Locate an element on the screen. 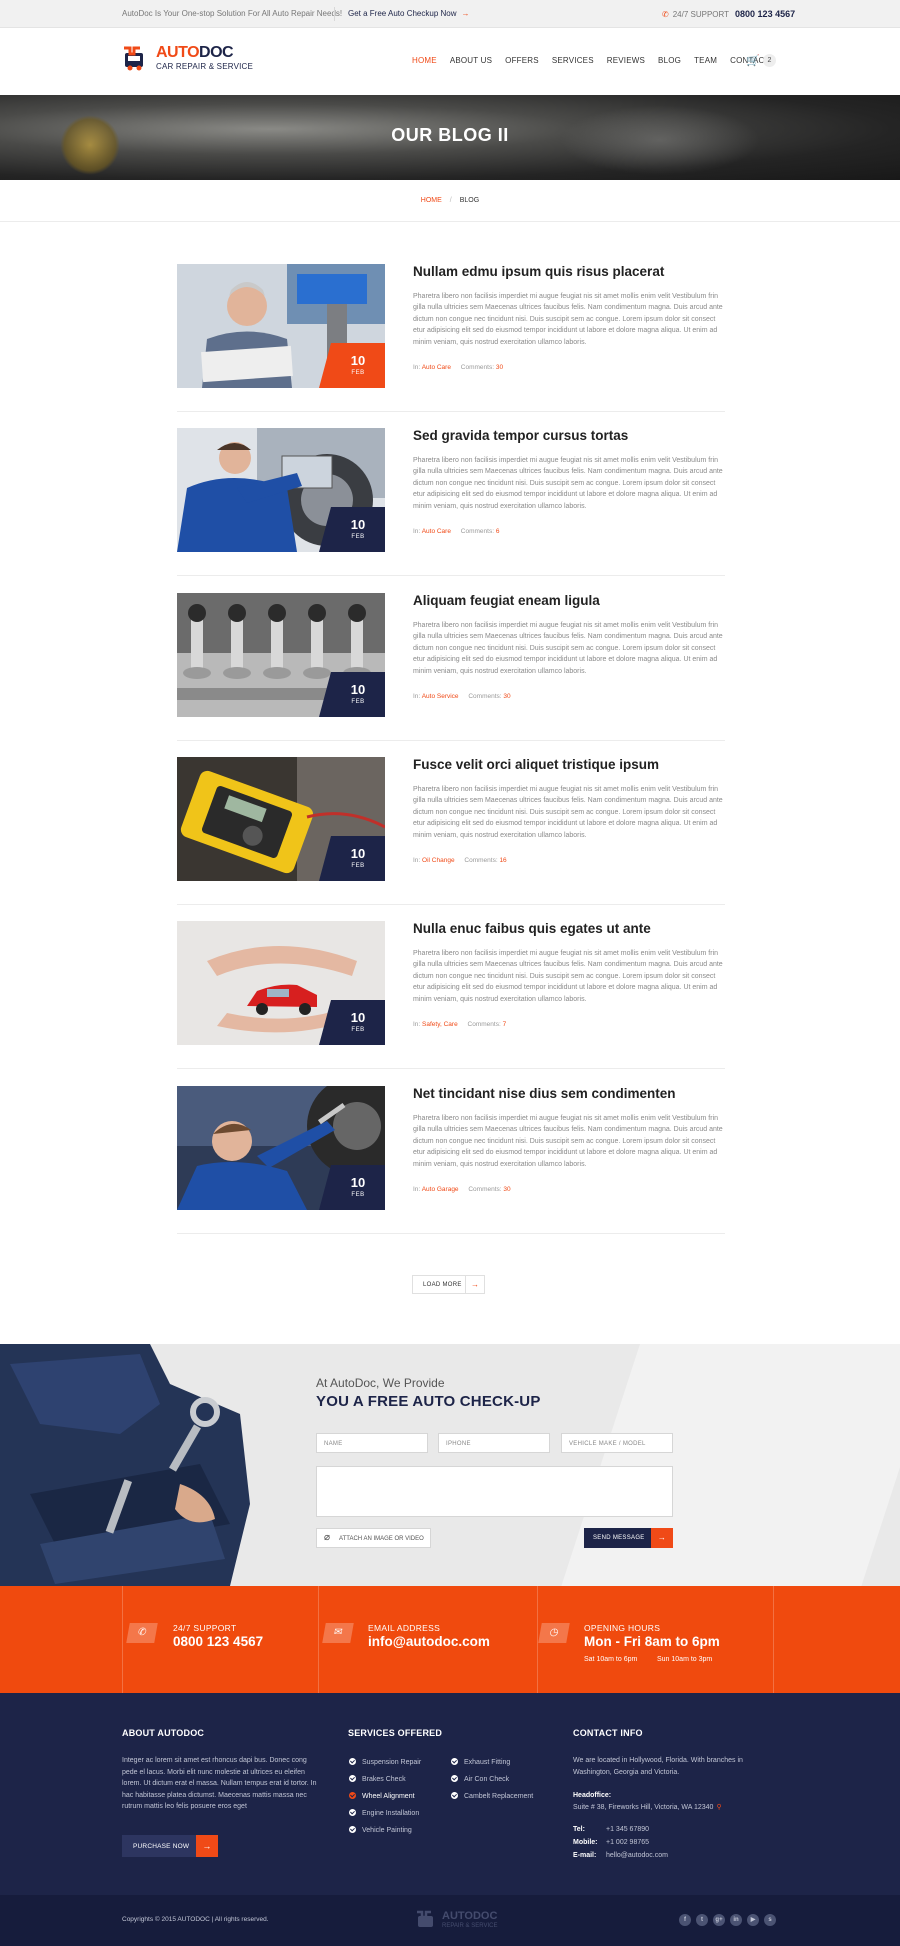 The image size is (900, 1946). post-category-link: Oil Change is located at coordinates (438, 860).